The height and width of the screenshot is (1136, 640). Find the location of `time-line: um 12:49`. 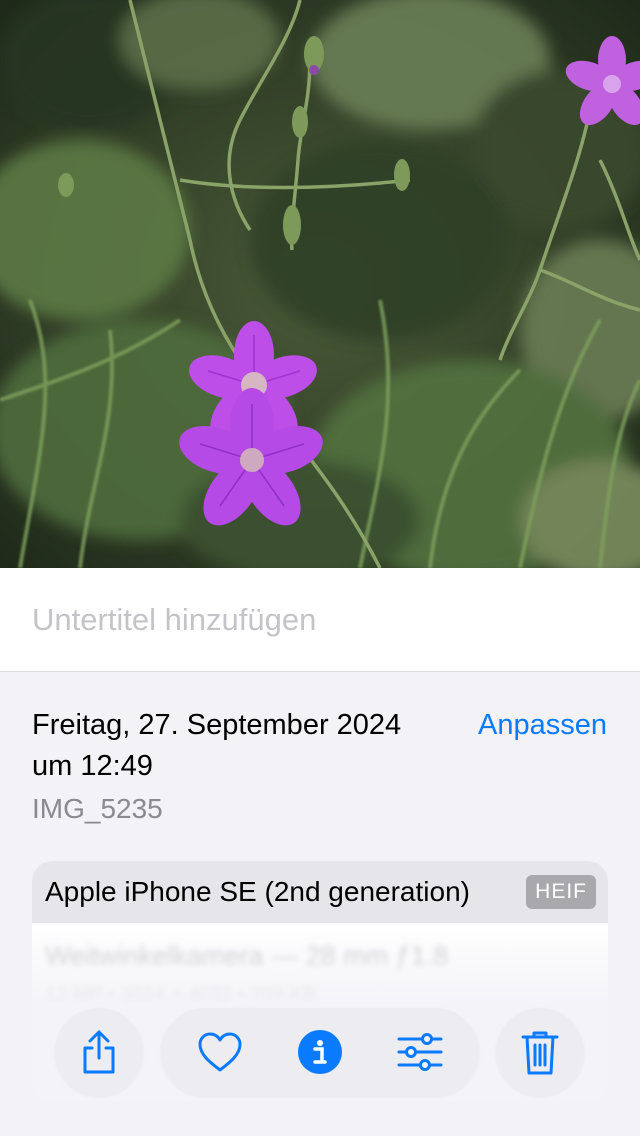

time-line: um 12:49 is located at coordinates (92, 766).